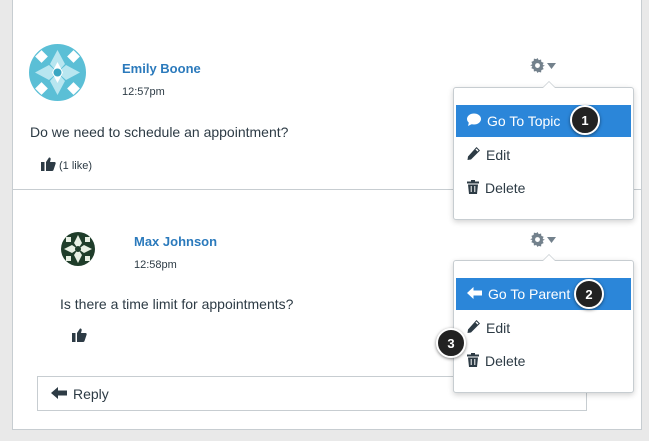 The width and height of the screenshot is (649, 441). I want to click on chat-bubble-icon, so click(474, 121).